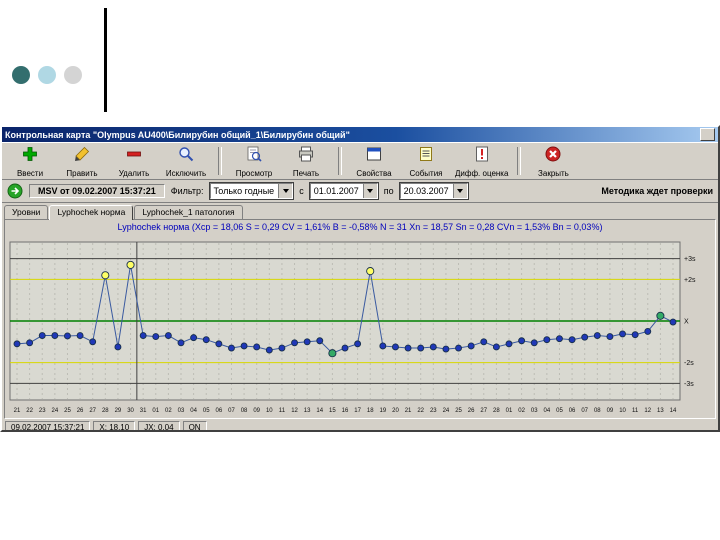 This screenshot has height=540, width=720. I want to click on tab-lyphochek-pathology: Lyphochek_1 патология, so click(188, 212).